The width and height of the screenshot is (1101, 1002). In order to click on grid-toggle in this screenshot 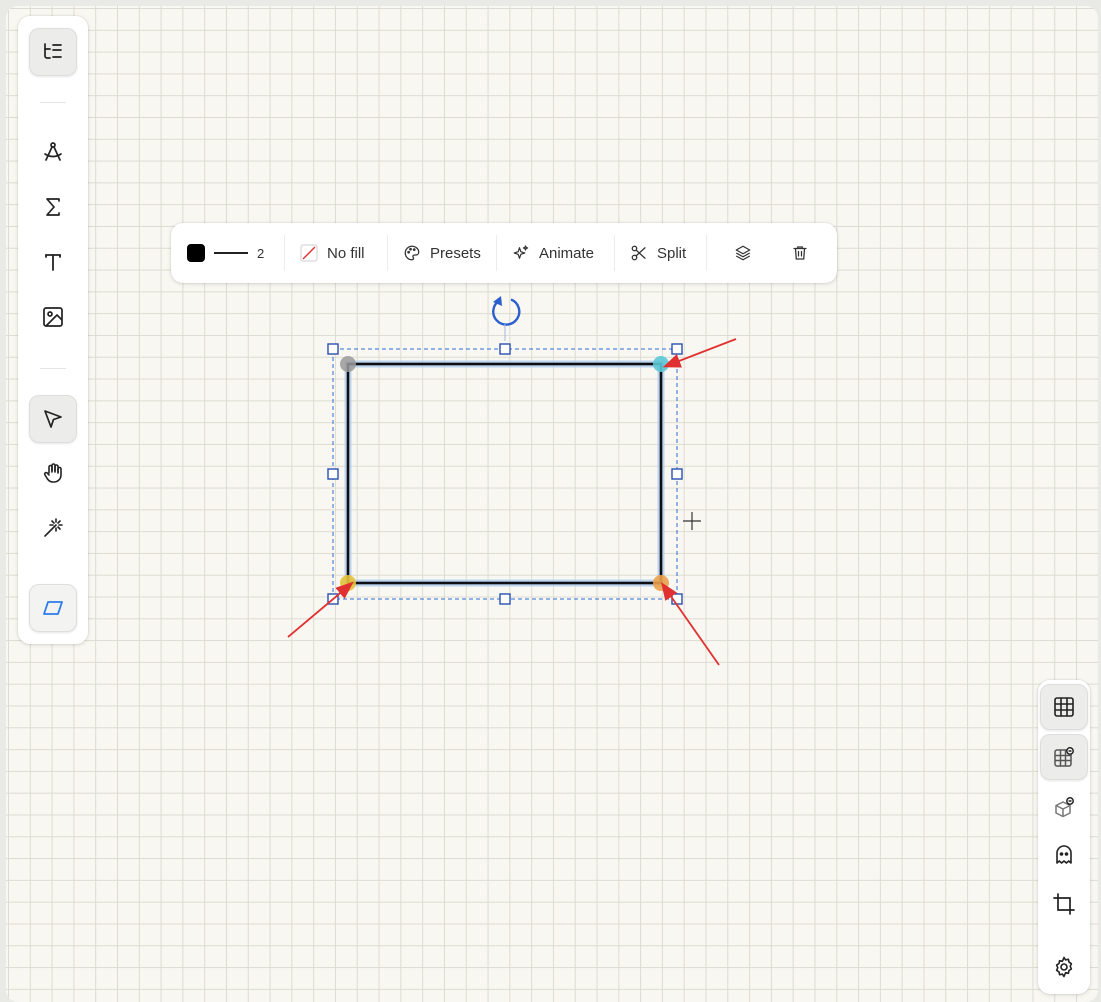, I will do `click(1064, 707)`.